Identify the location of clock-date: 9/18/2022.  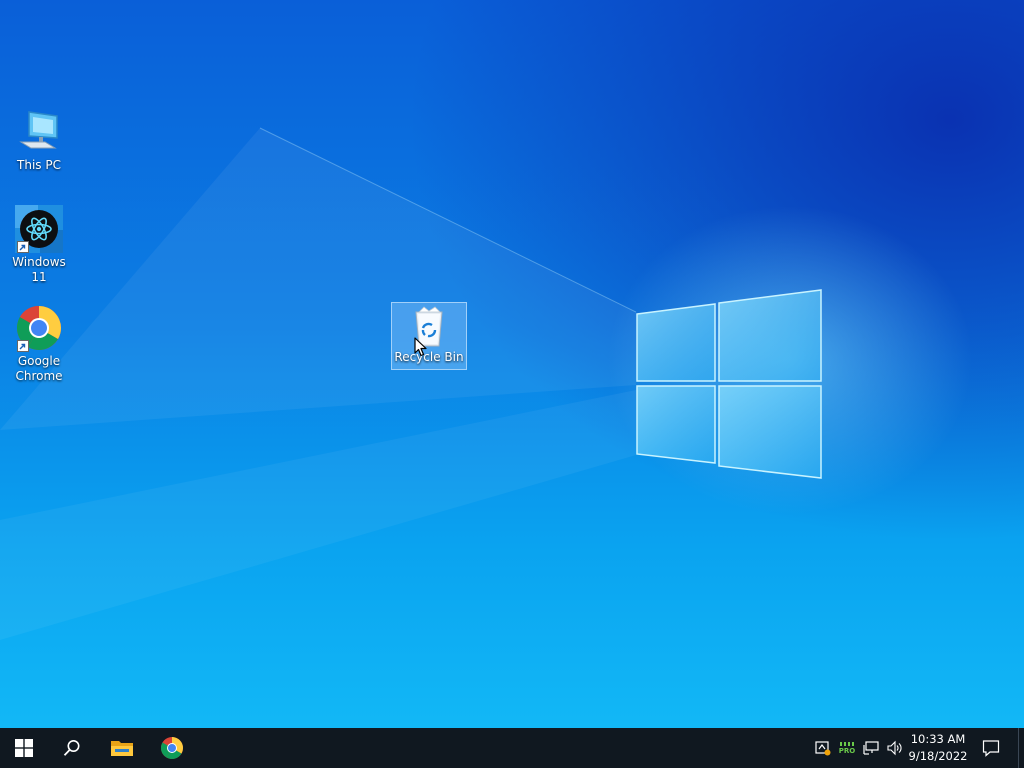
(938, 756).